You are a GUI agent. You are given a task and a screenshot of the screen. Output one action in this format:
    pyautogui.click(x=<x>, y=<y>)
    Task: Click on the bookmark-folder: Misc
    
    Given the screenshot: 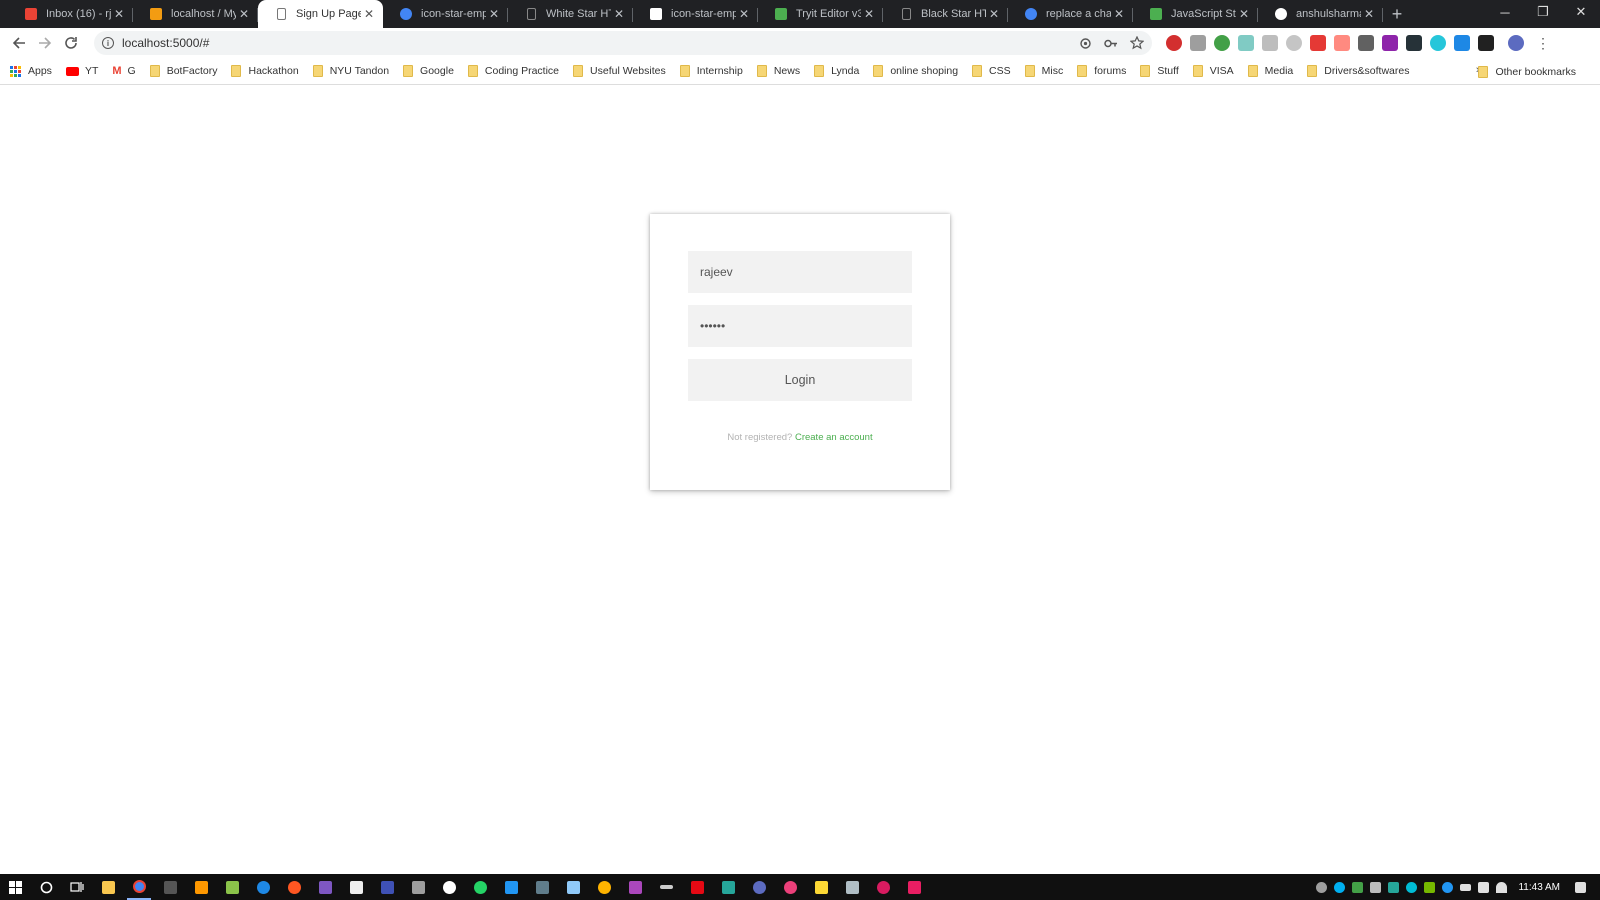 What is the action you would take?
    pyautogui.click(x=1043, y=71)
    